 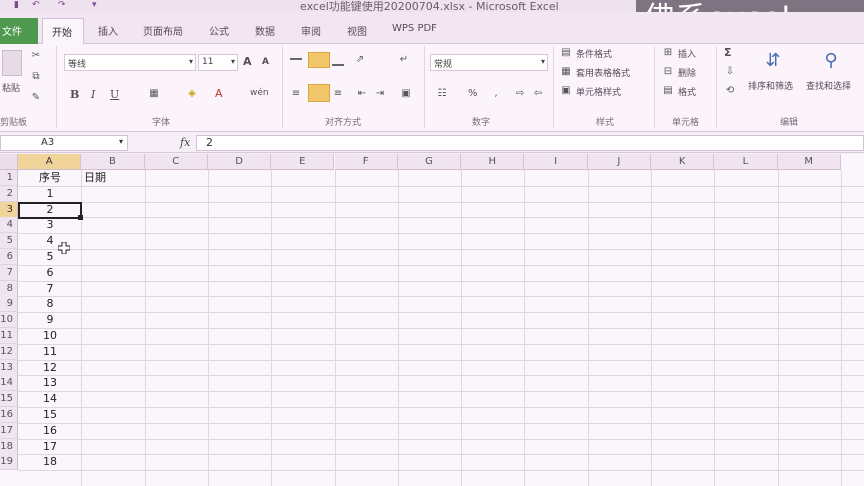 I want to click on row-header: 5, so click(x=9, y=241).